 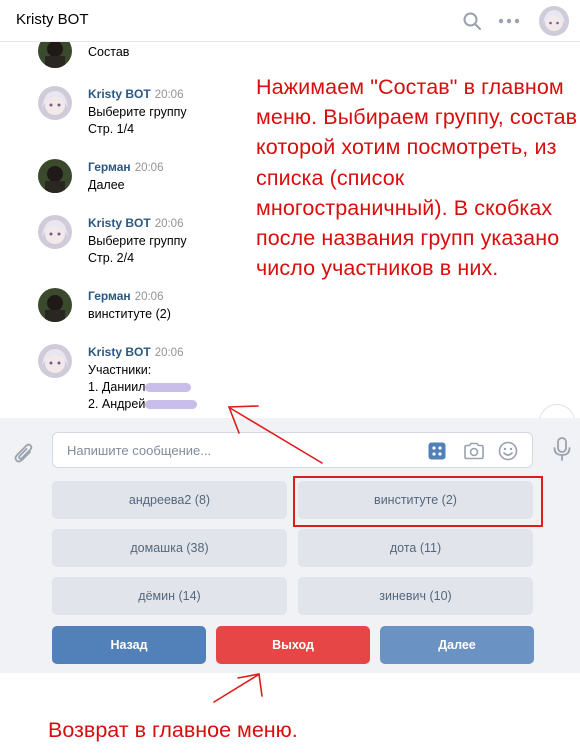 What do you see at coordinates (293, 645) in the screenshot?
I see `exit-button: Выход` at bounding box center [293, 645].